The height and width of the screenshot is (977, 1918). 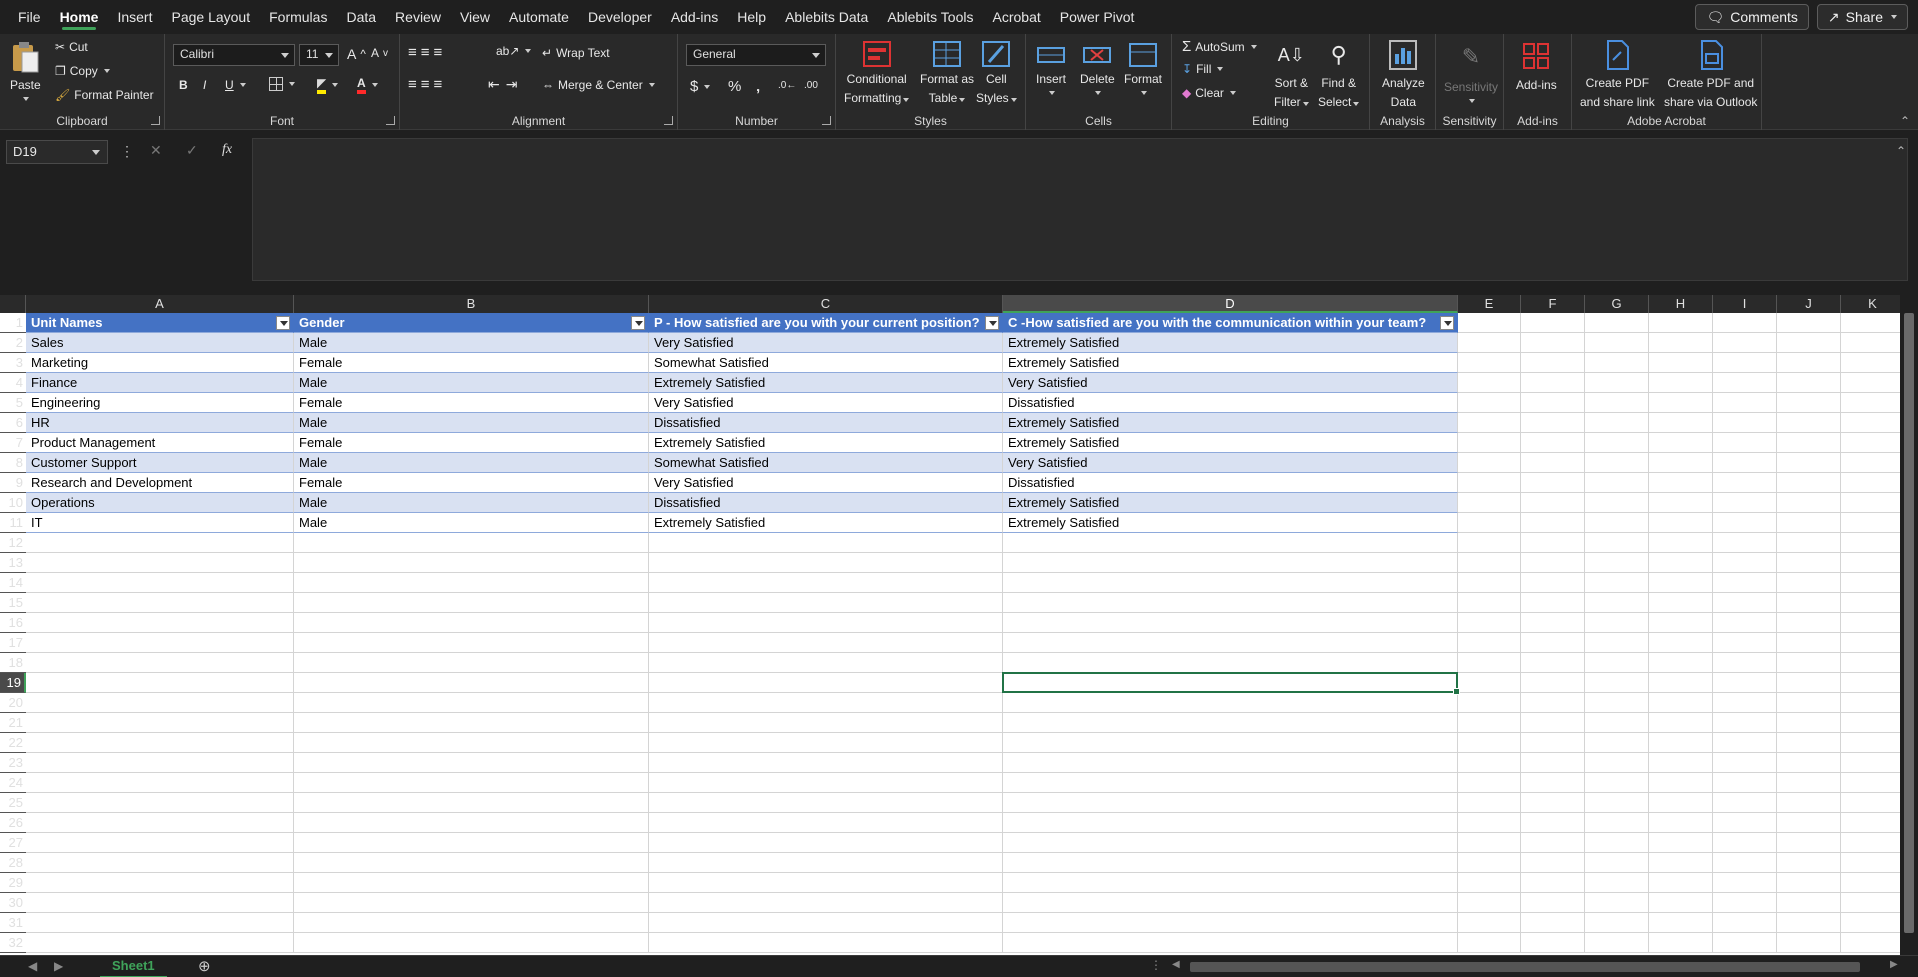 I want to click on cell-a23, so click(x=160, y=763).